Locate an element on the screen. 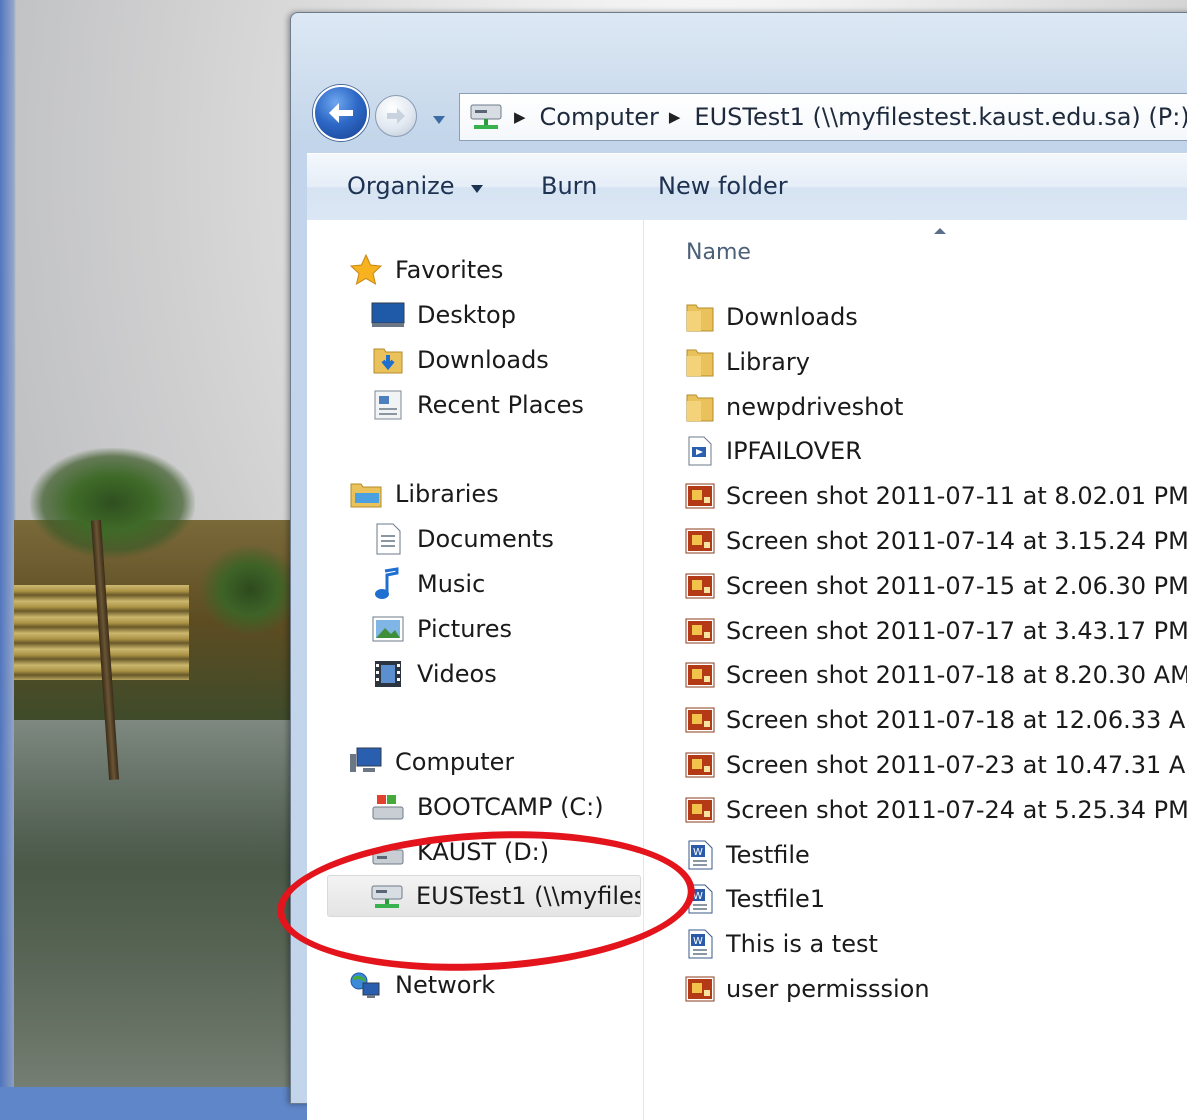  file-name-label: Screen shot 2011-07-15 at 2.06.30 PM is located at coordinates (956, 585).